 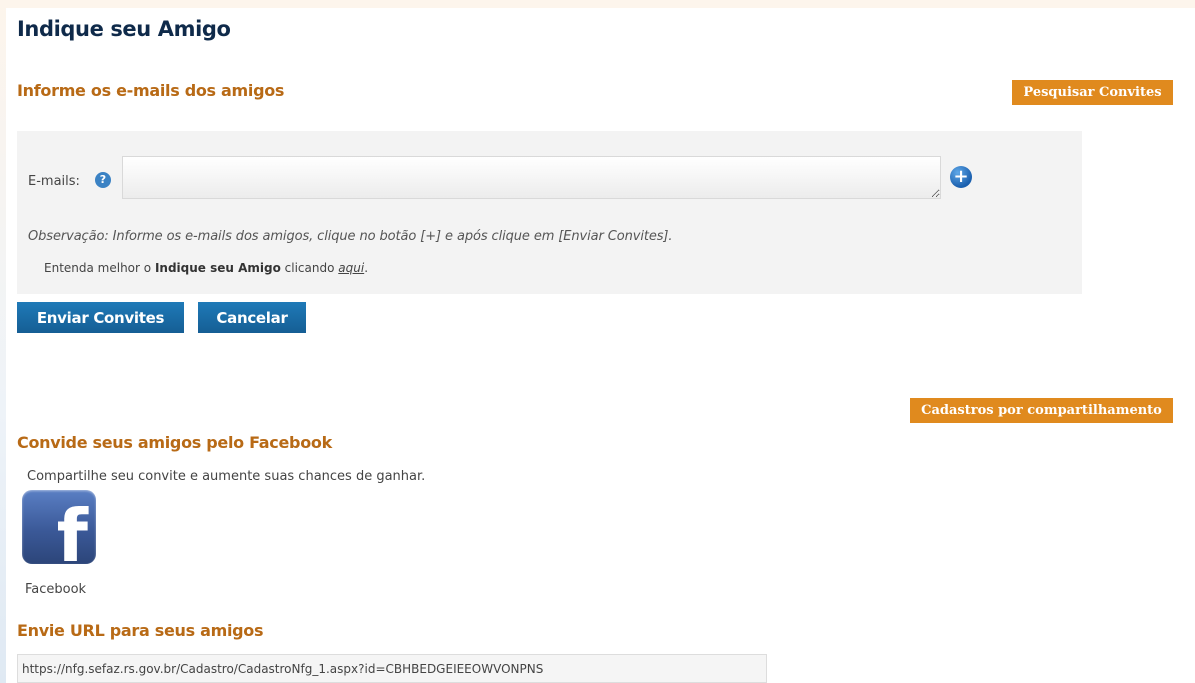 What do you see at coordinates (103, 180) in the screenshot?
I see `help-icon: ?` at bounding box center [103, 180].